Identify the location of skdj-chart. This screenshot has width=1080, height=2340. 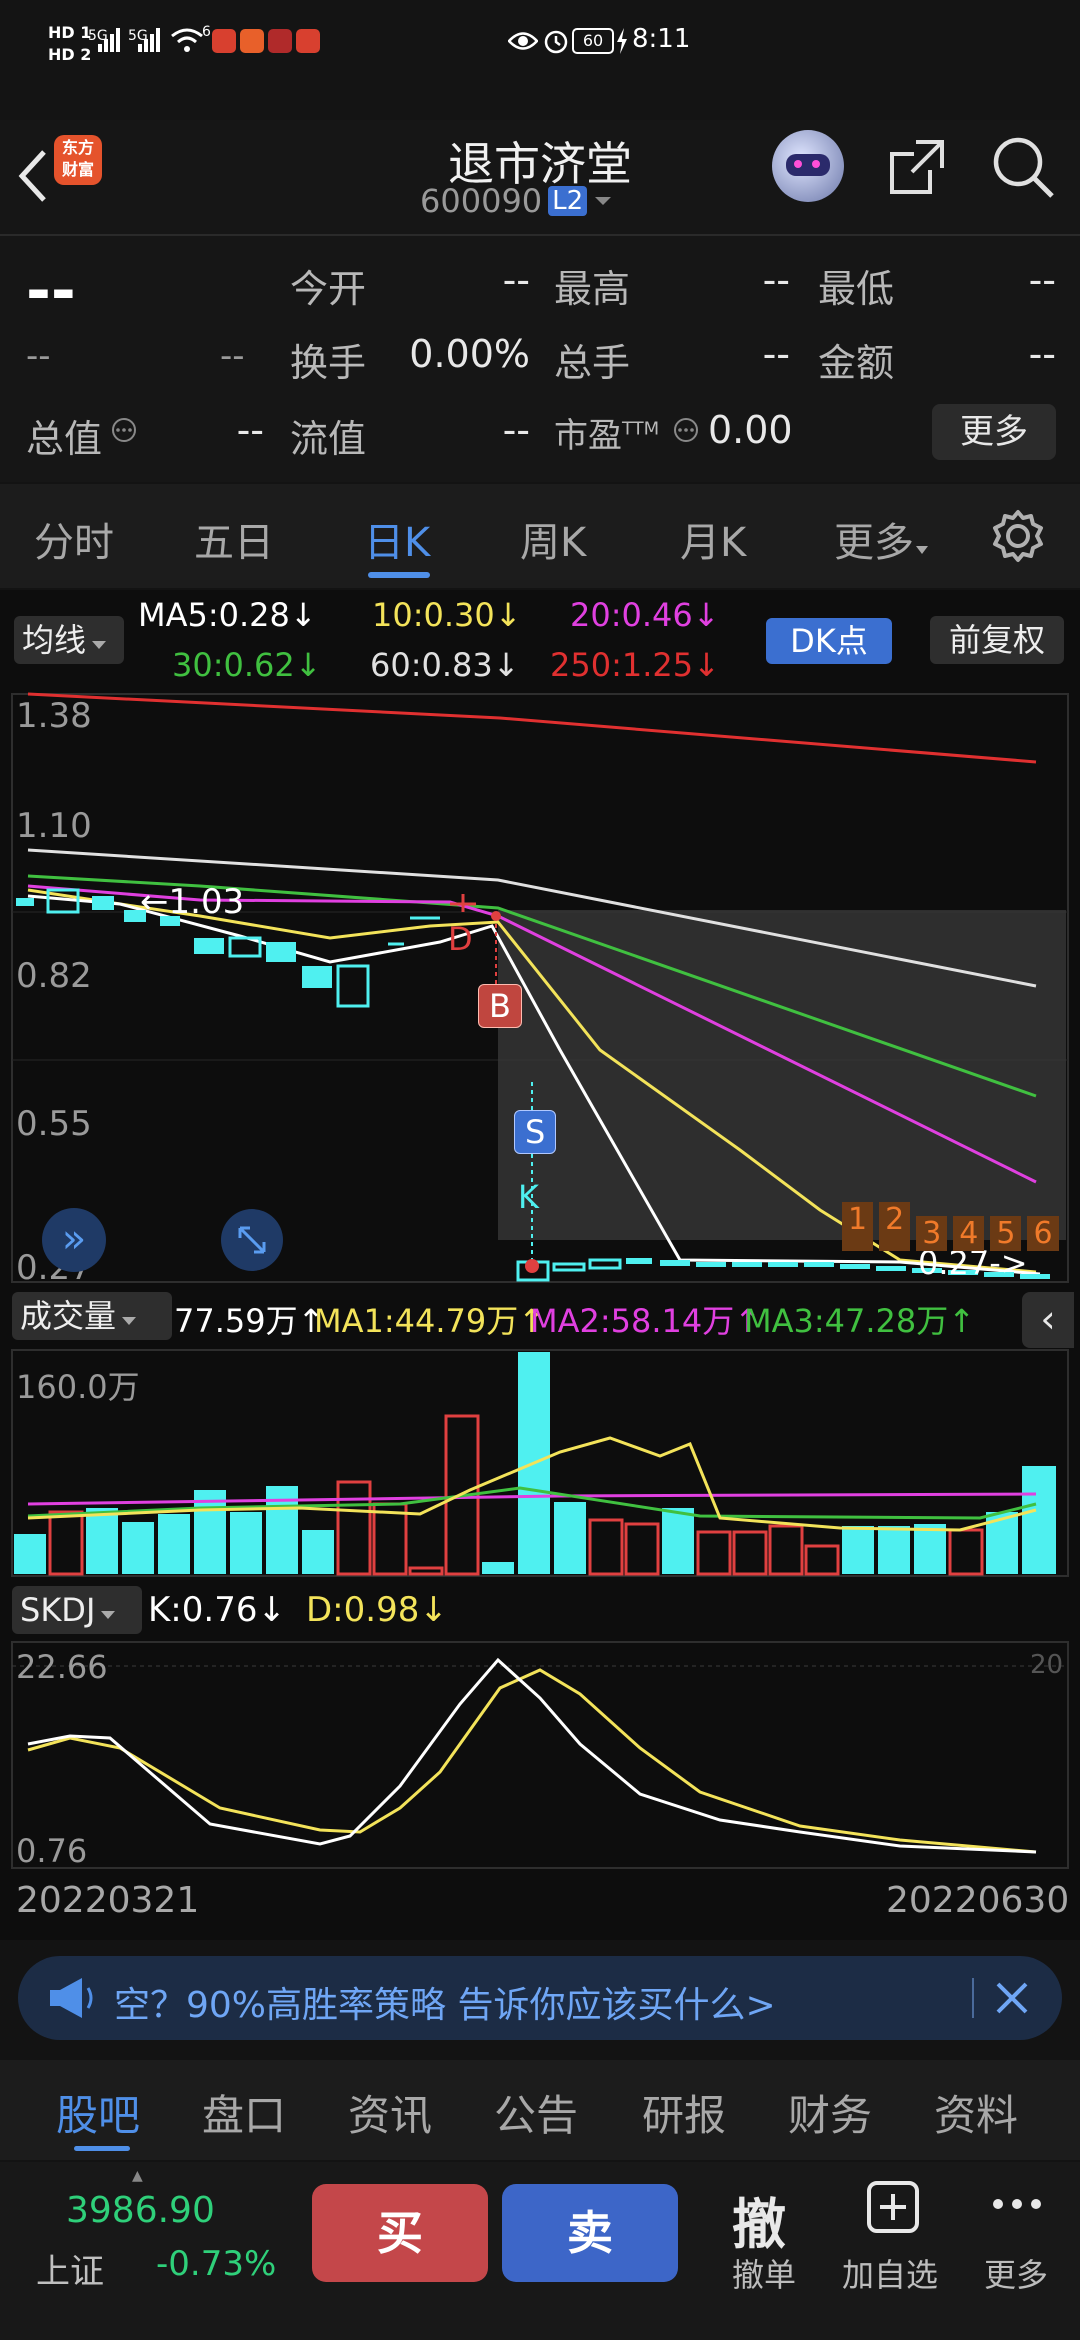
(540, 1755).